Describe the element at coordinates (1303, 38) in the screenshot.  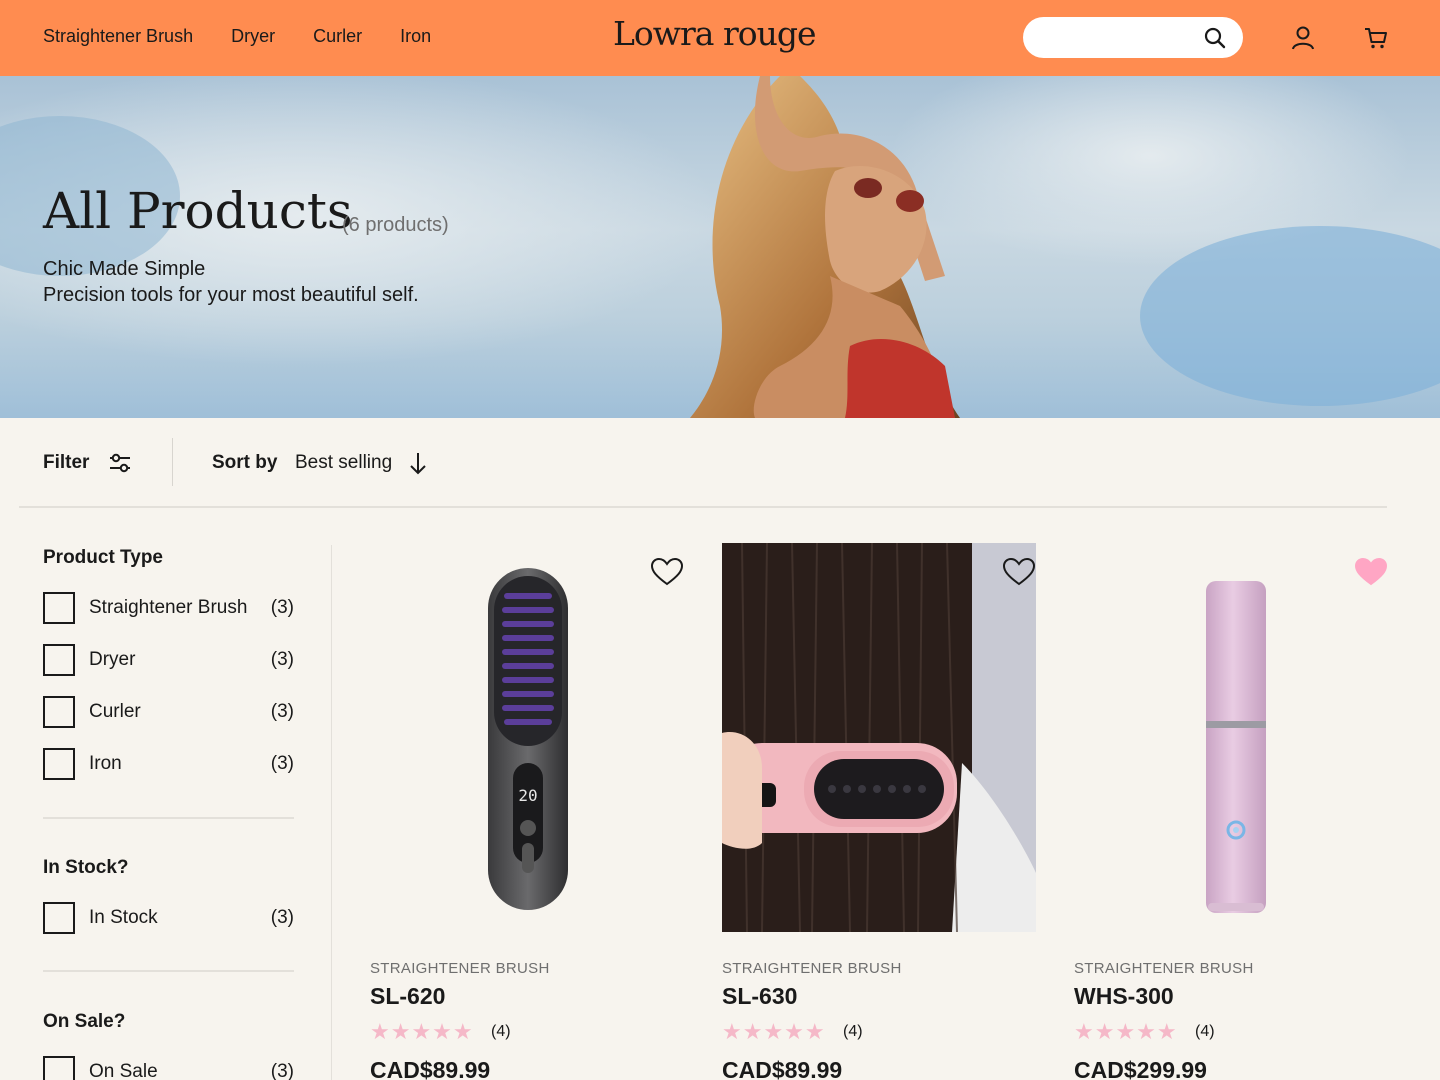
I see `account-icon` at that location.